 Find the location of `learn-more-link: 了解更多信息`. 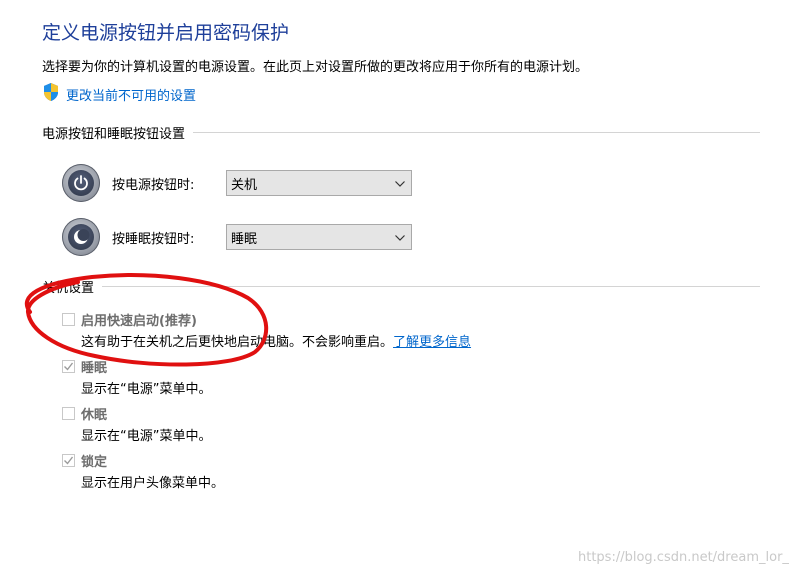

learn-more-link: 了解更多信息 is located at coordinates (432, 342).